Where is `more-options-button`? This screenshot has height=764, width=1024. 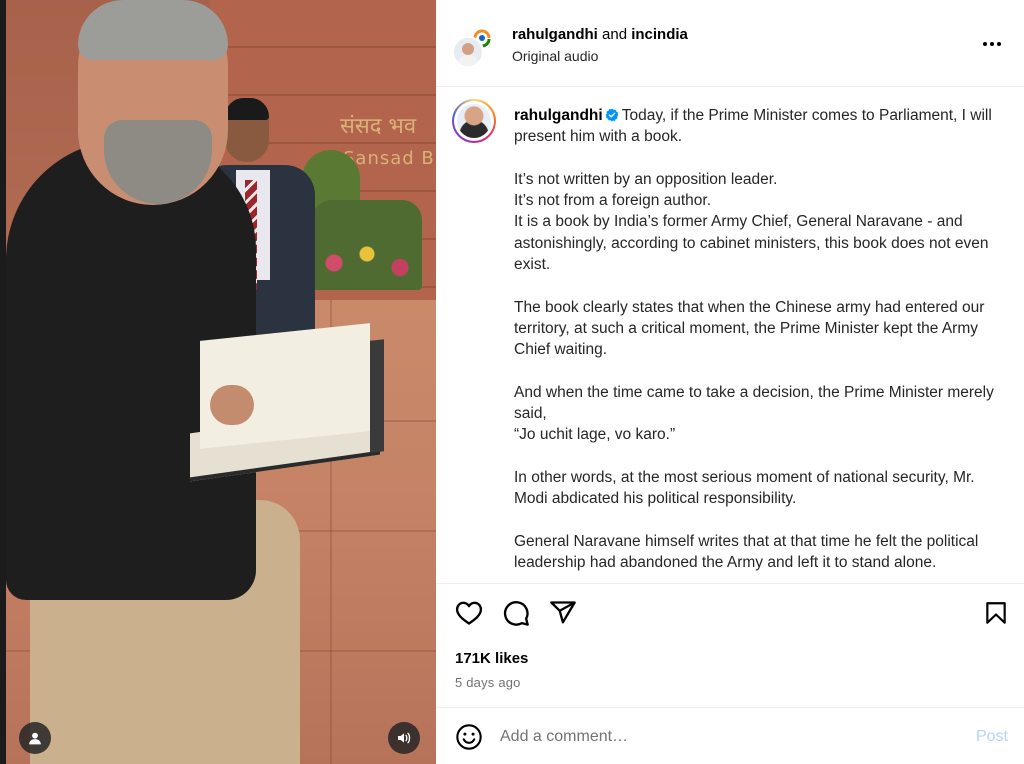
more-options-button is located at coordinates (992, 44).